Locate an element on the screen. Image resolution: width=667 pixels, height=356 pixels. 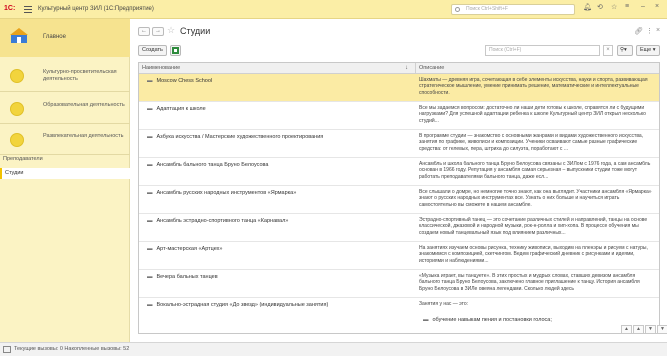
close-icon: × is located at coordinates (657, 6).